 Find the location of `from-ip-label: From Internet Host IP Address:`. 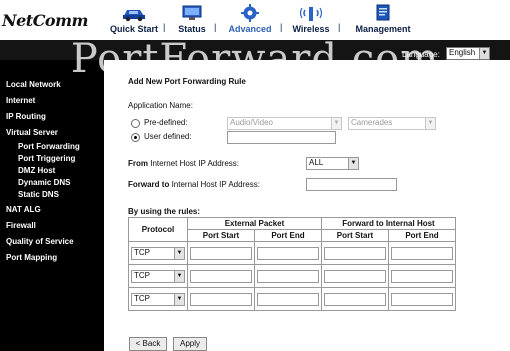

from-ip-label: From Internet Host IP Address: is located at coordinates (184, 163).